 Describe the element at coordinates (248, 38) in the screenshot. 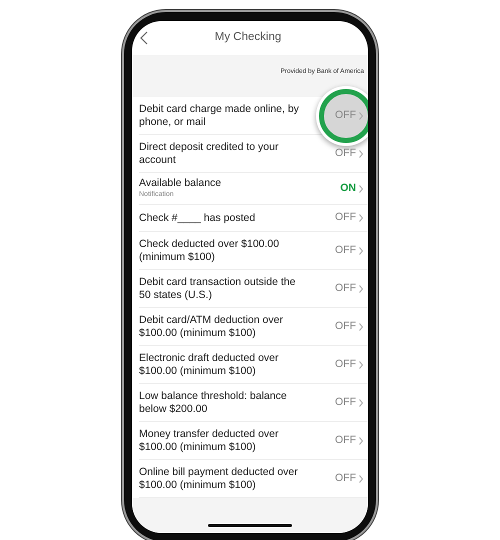

I see `screen-title: My Checking` at that location.